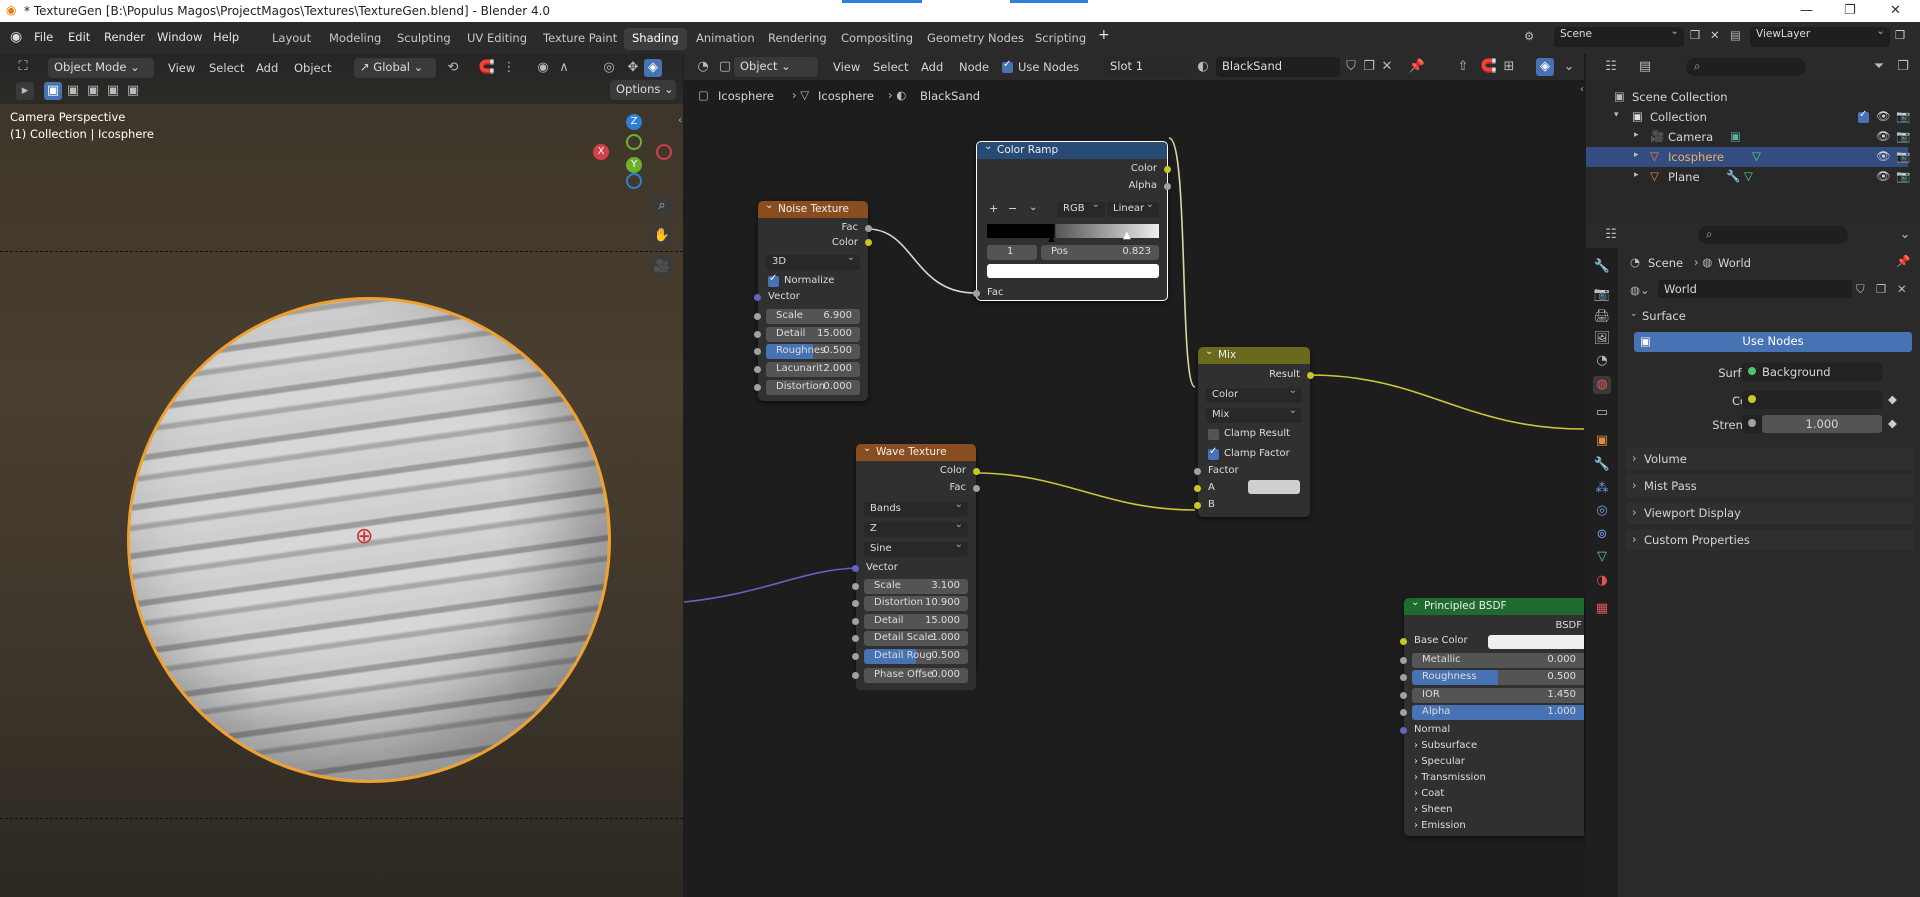  What do you see at coordinates (664, 152) in the screenshot?
I see `gizmo-neg-x` at bounding box center [664, 152].